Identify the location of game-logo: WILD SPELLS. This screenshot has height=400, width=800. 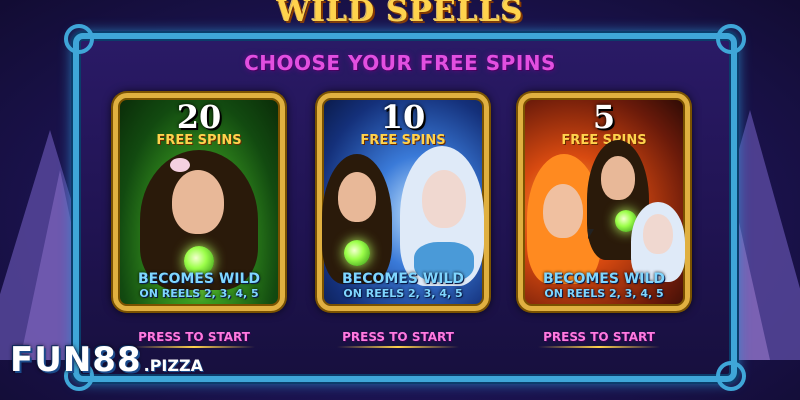
(400, 14).